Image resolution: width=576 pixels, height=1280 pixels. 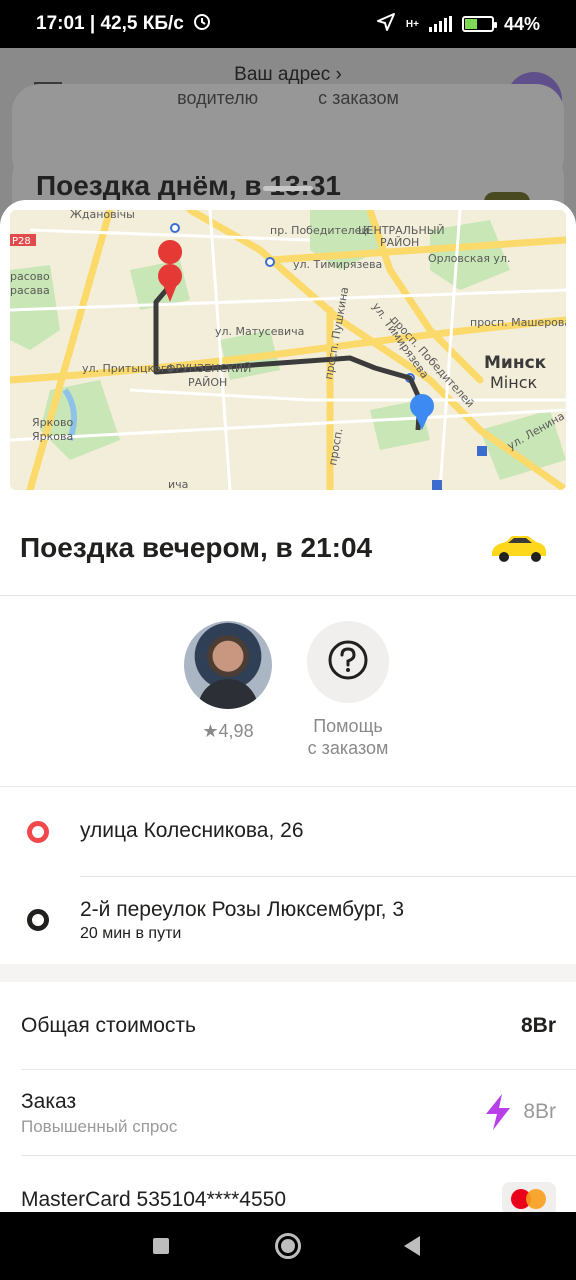 I want to click on home-button, so click(x=288, y=1246).